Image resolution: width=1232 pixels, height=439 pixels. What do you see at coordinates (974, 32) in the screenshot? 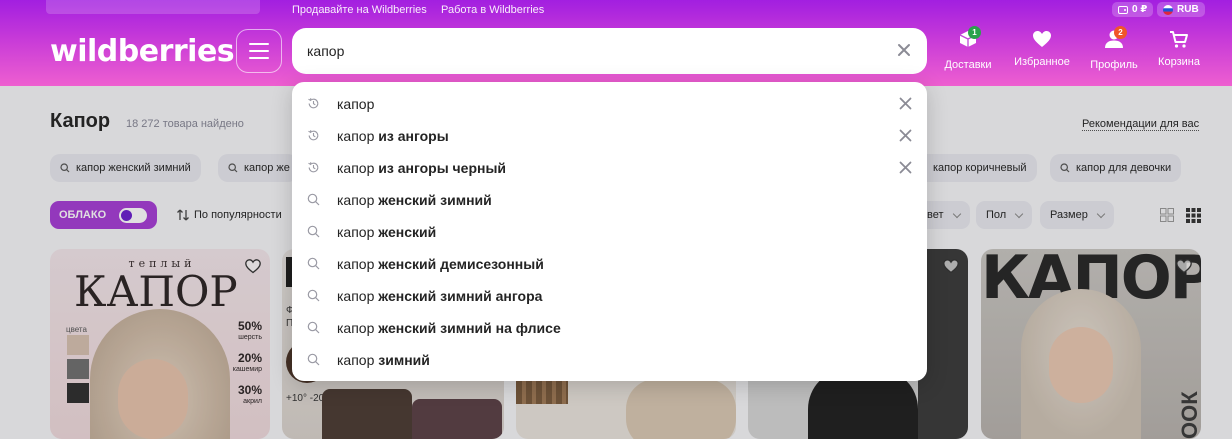
I see `deliveries-badge: 1` at bounding box center [974, 32].